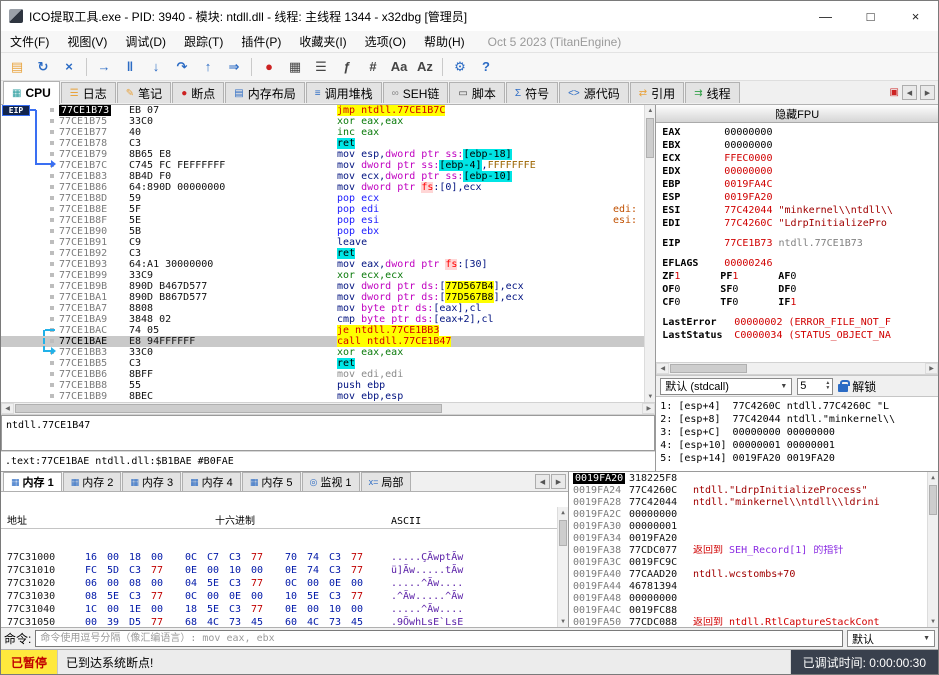 This screenshot has height=675, width=939. What do you see at coordinates (271, 481) in the screenshot?
I see `dump-tab-memory-5: ▦ 内存 5` at bounding box center [271, 481].